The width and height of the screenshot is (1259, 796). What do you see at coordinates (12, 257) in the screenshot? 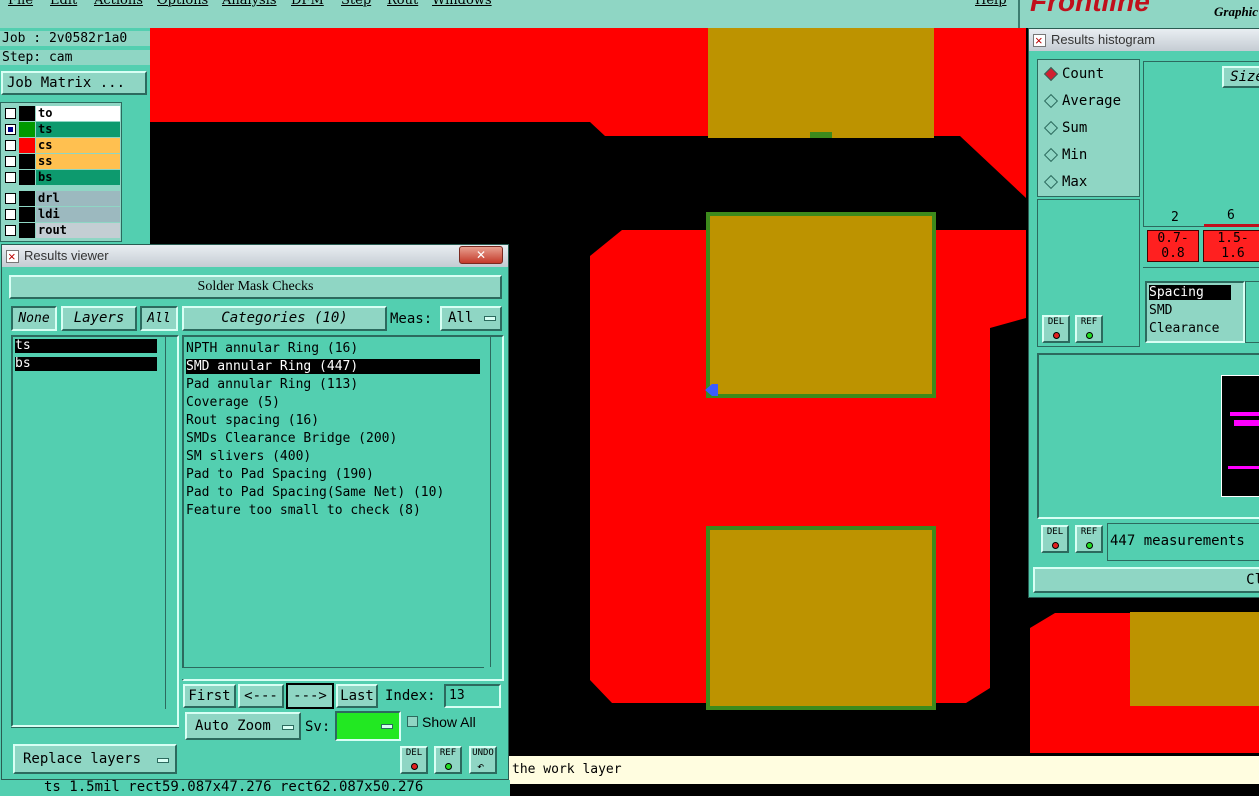
I see `window-icon` at bounding box center [12, 257].